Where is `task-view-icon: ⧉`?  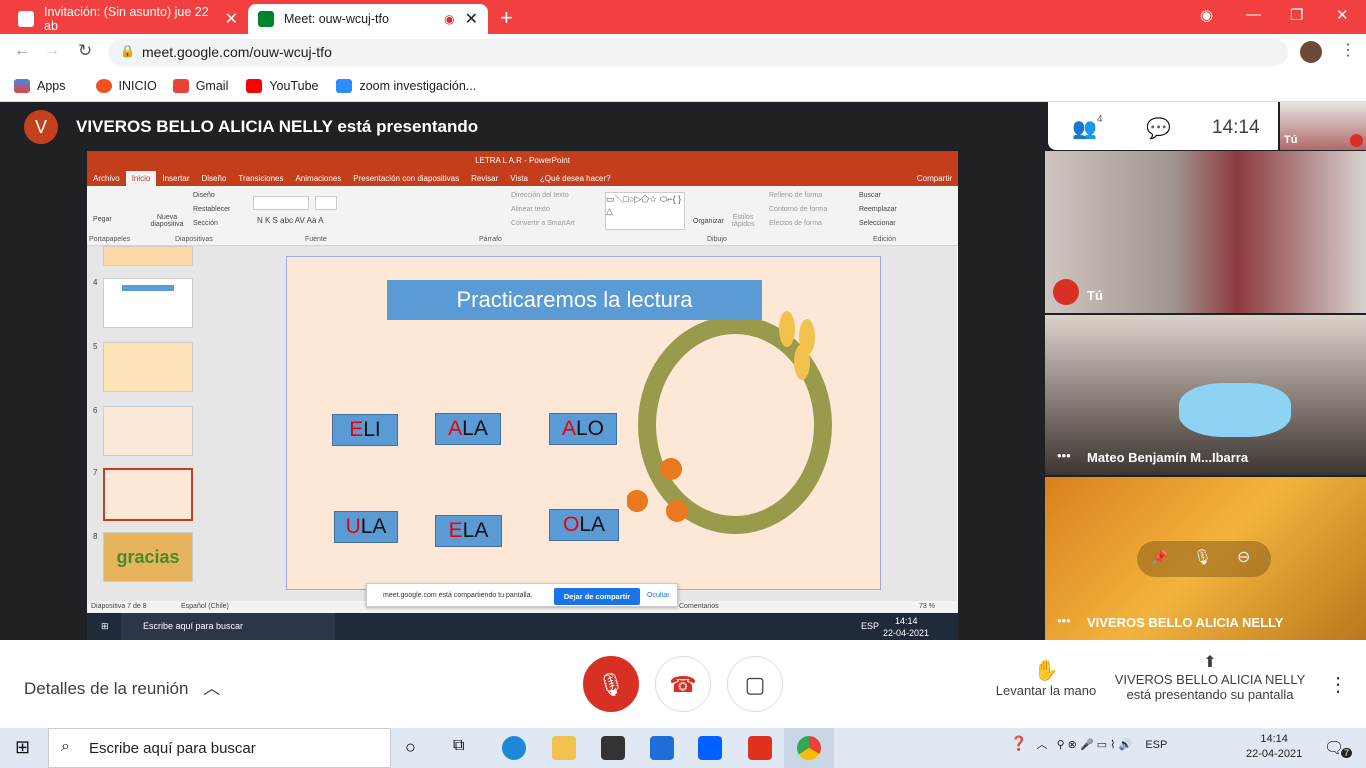
task-view-icon: ⧉ is located at coordinates (458, 746).